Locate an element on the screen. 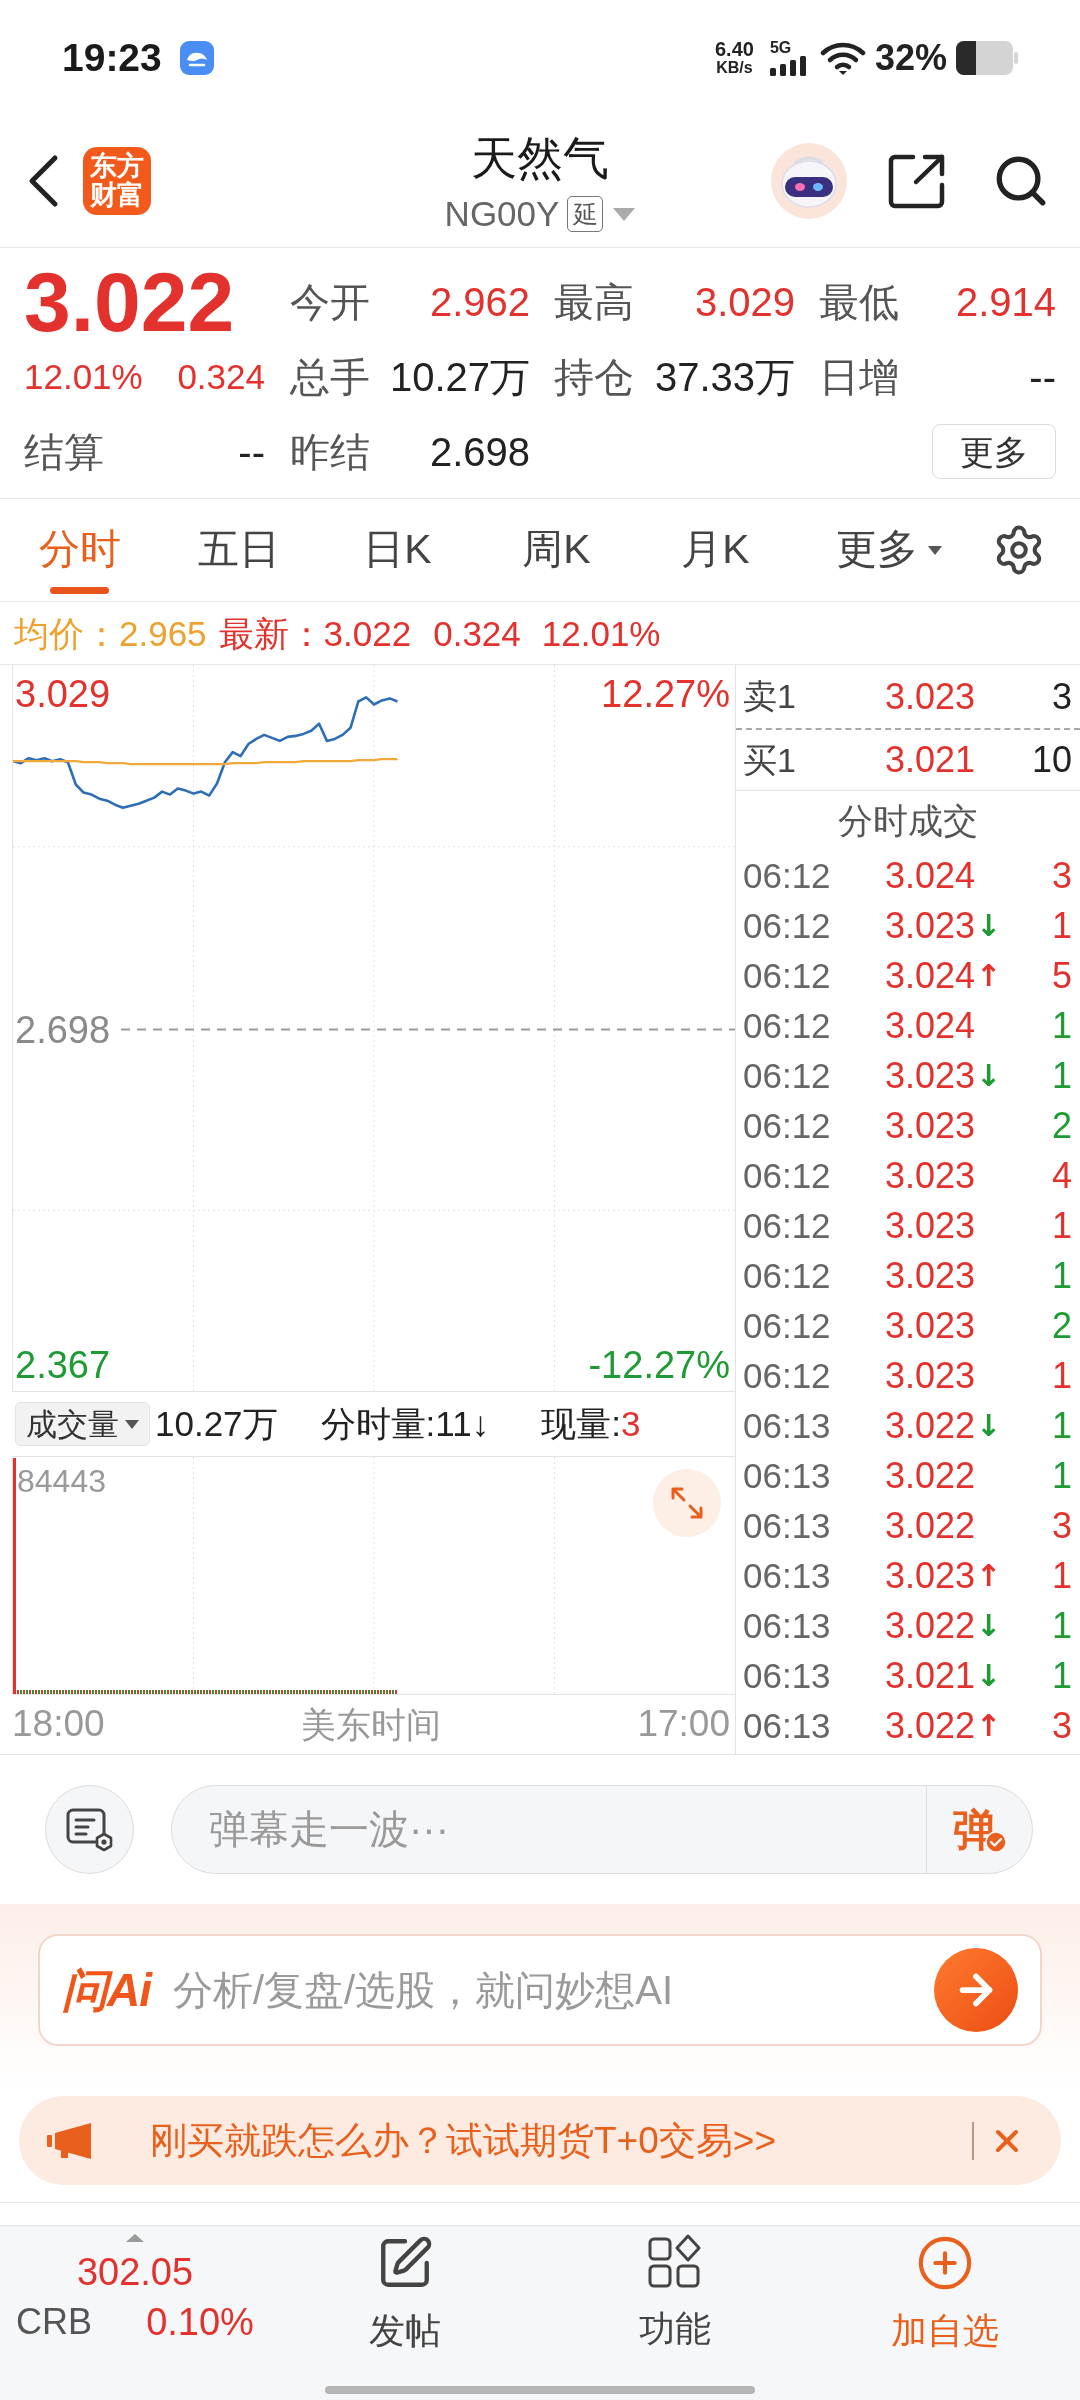  share-icon is located at coordinates (917, 181).